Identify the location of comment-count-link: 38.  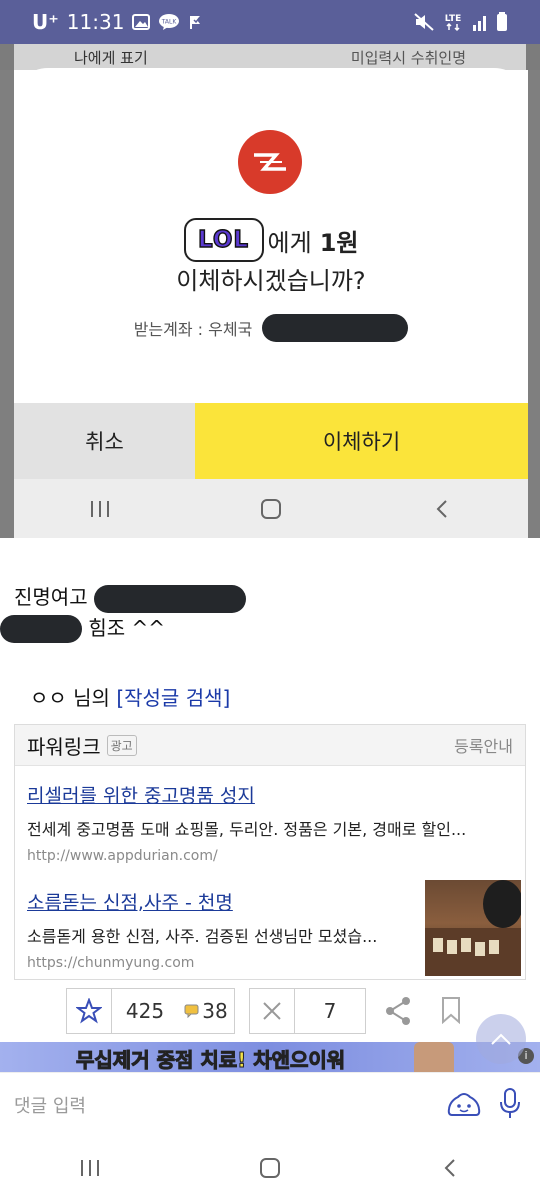
(206, 1011).